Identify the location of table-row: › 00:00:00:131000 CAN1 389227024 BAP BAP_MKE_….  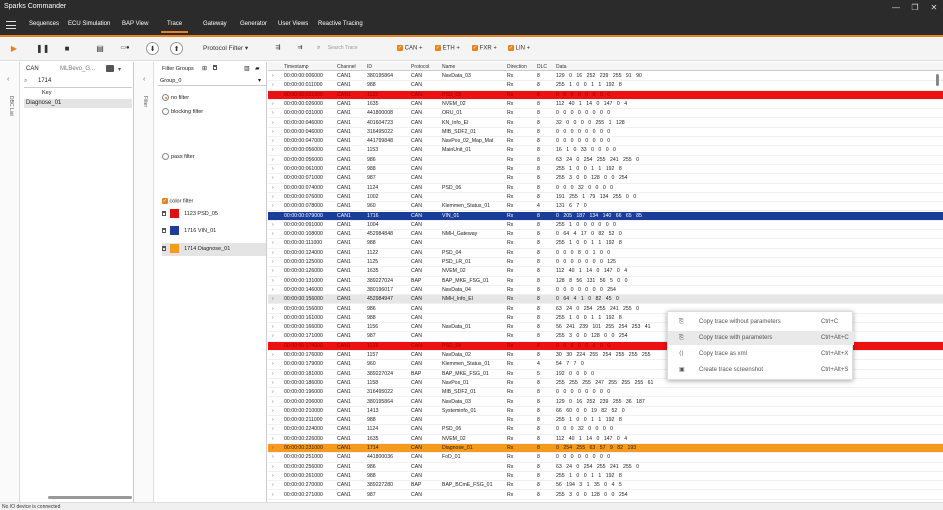
(605, 281).